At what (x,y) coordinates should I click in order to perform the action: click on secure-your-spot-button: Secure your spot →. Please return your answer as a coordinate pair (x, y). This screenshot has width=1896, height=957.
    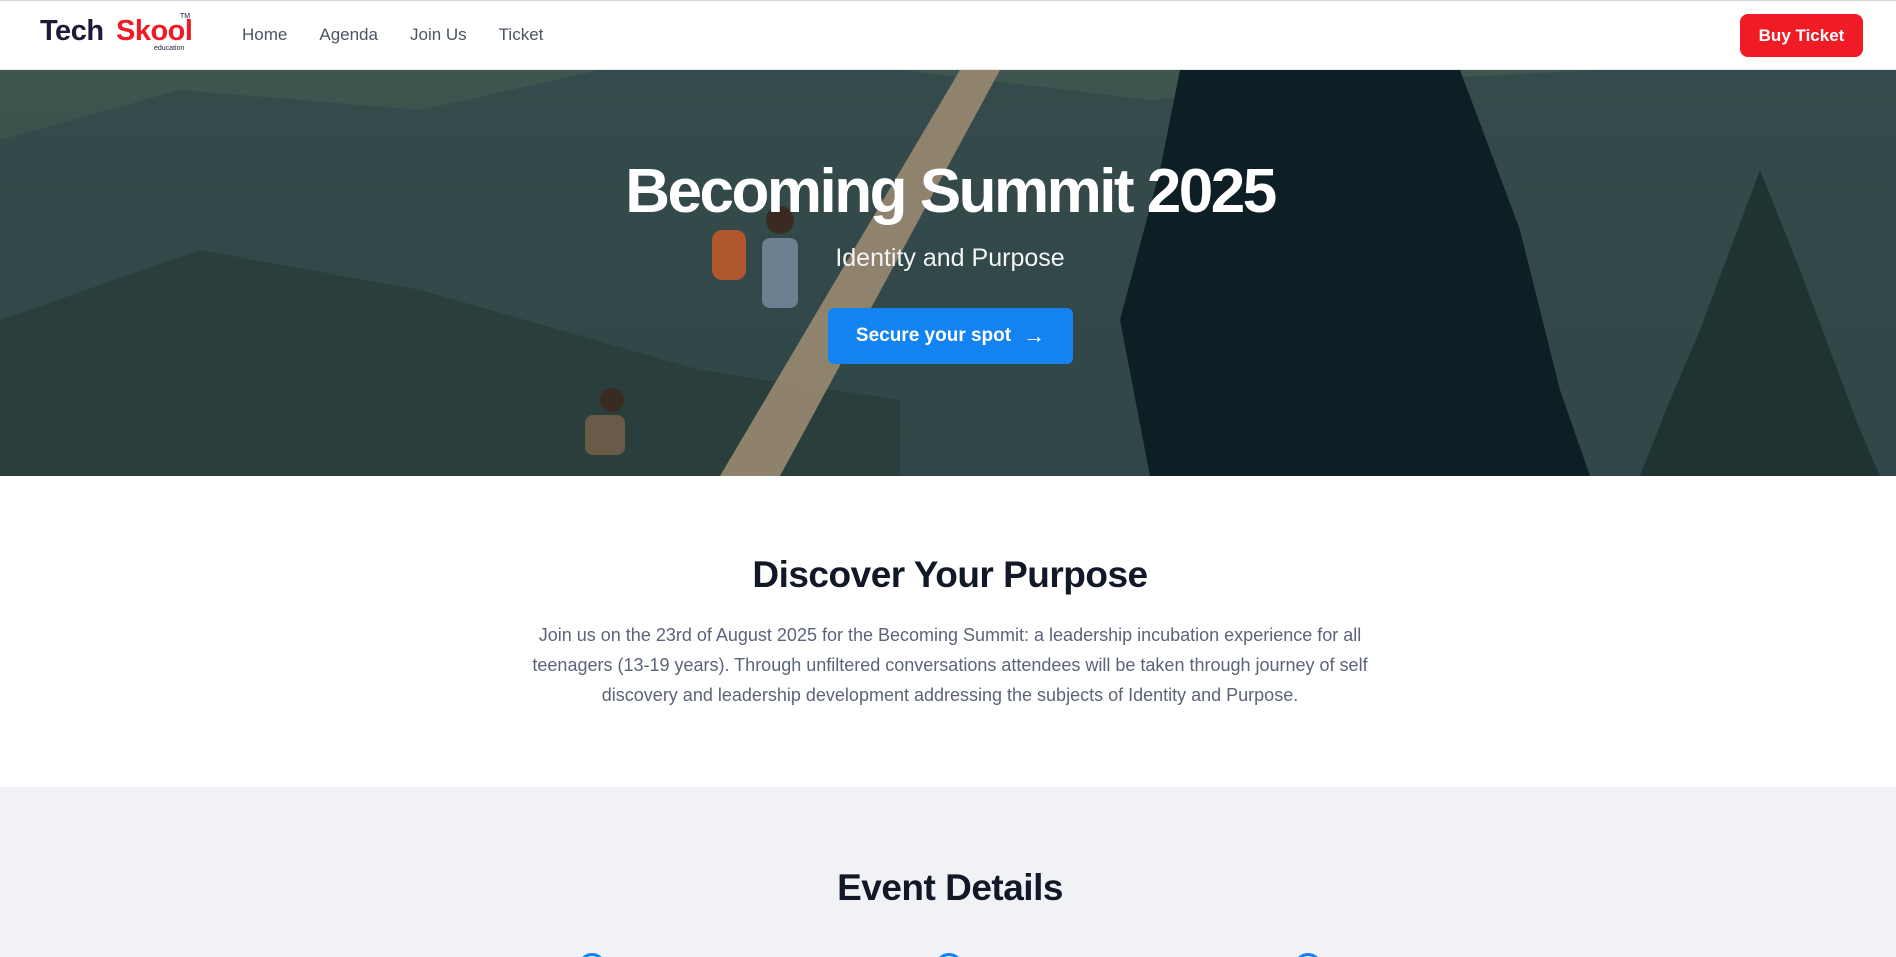
    Looking at the image, I should click on (950, 336).